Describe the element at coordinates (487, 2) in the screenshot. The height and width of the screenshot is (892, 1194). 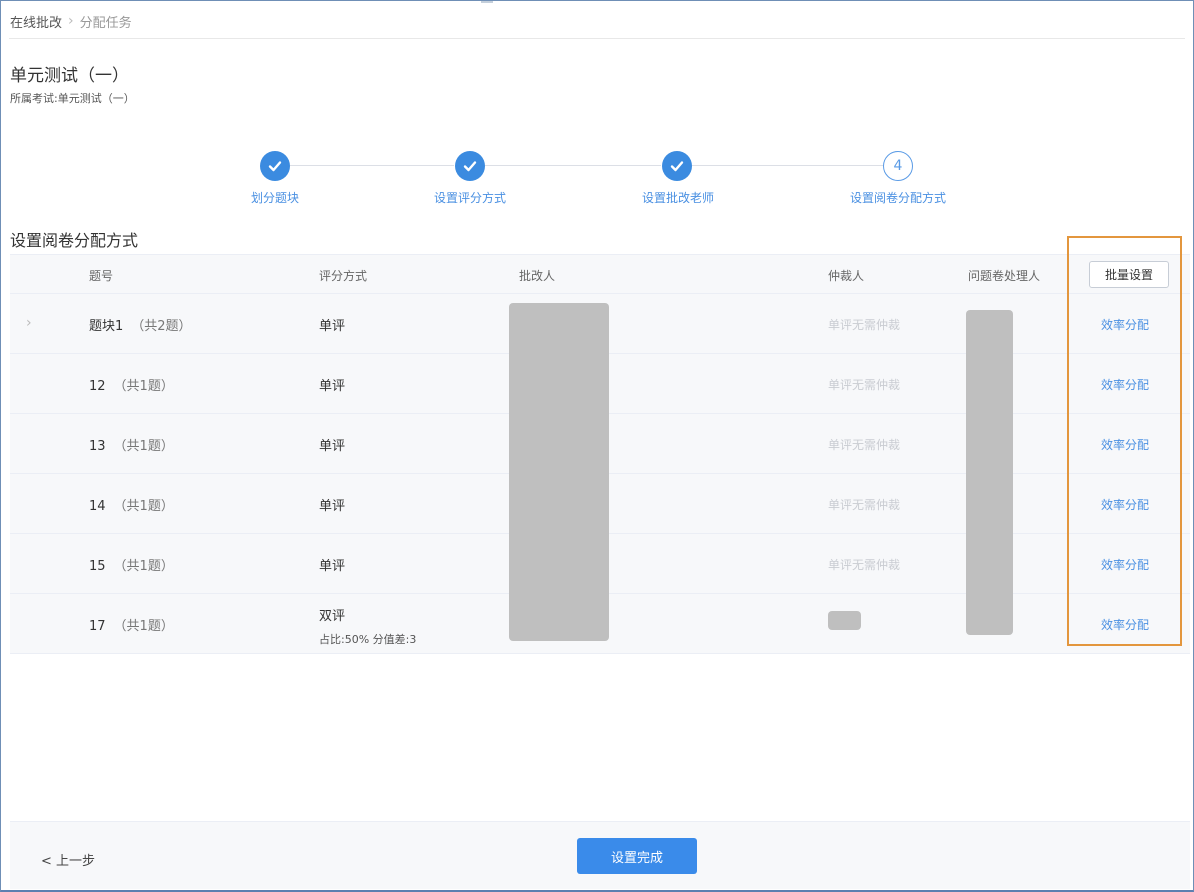
I see `top-edge-mark` at that location.